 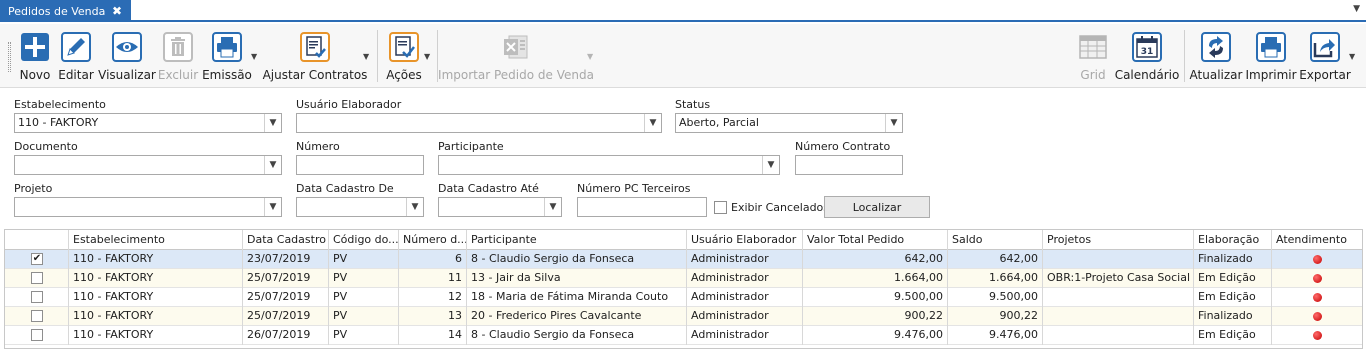 What do you see at coordinates (780, 207) in the screenshot?
I see `exibir-cancelados-label: Exibir Cancelados` at bounding box center [780, 207].